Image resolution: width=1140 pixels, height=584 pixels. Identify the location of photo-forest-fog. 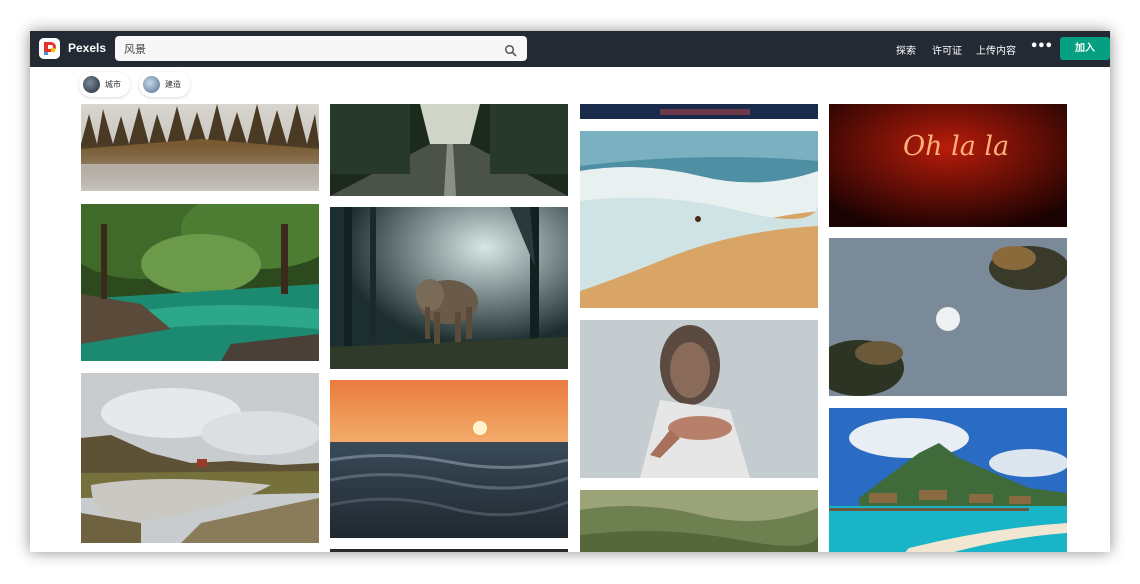
(200, 147).